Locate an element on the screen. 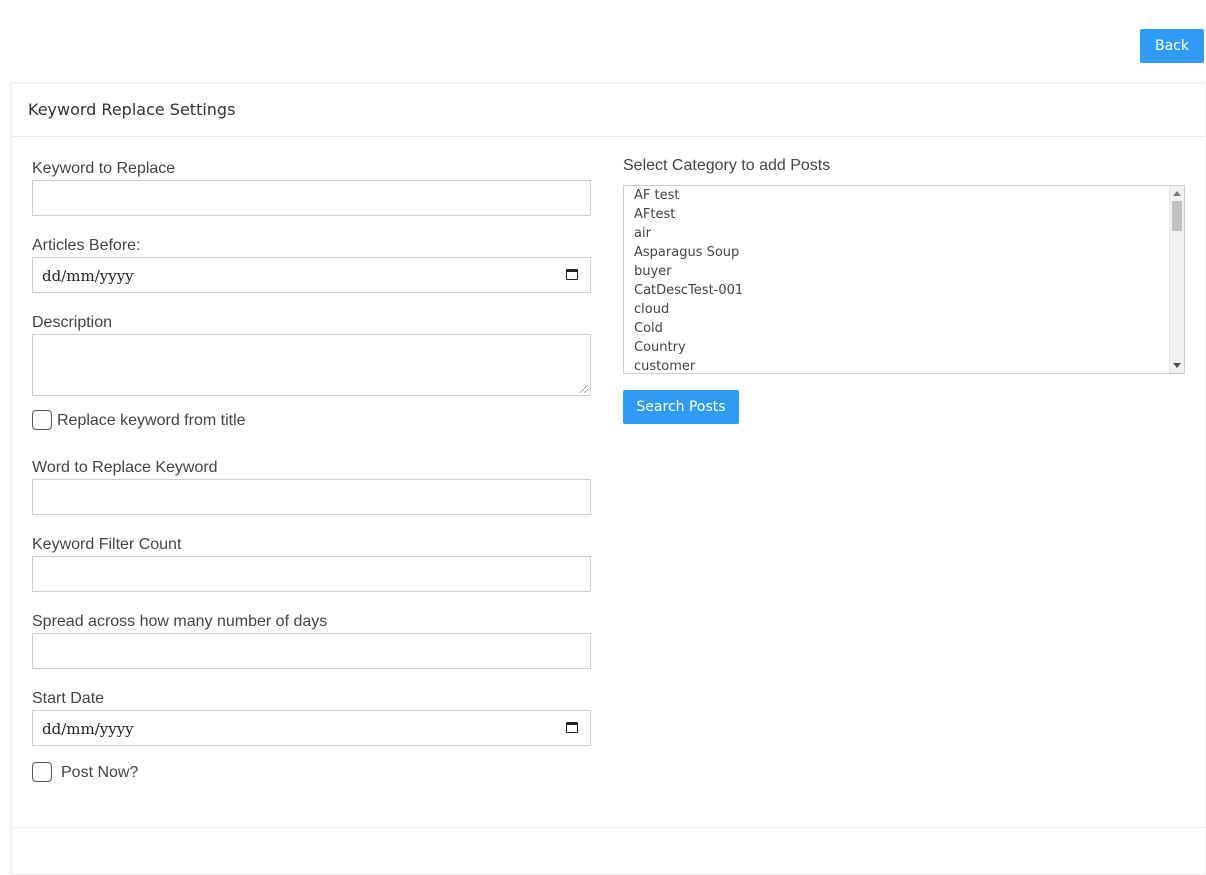  category-option: CatDescTest-001 is located at coordinates (688, 290).